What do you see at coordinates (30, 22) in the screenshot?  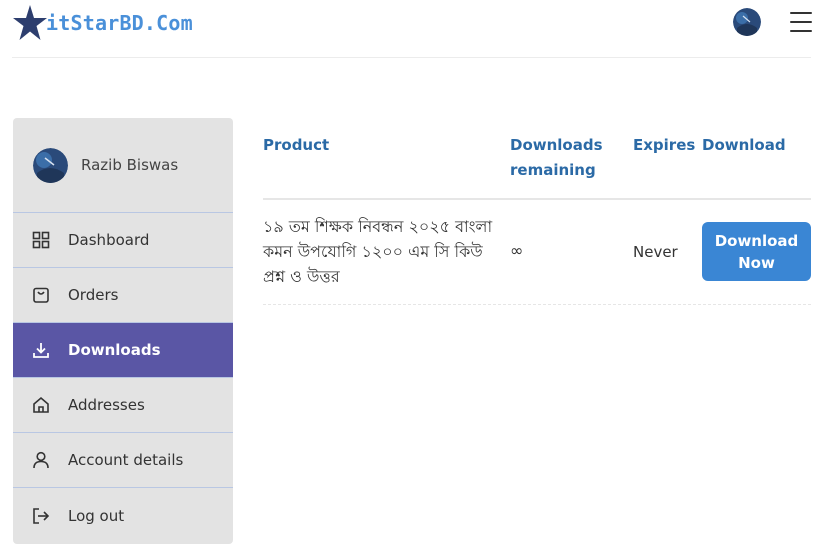 I see `star-logo-icon` at bounding box center [30, 22].